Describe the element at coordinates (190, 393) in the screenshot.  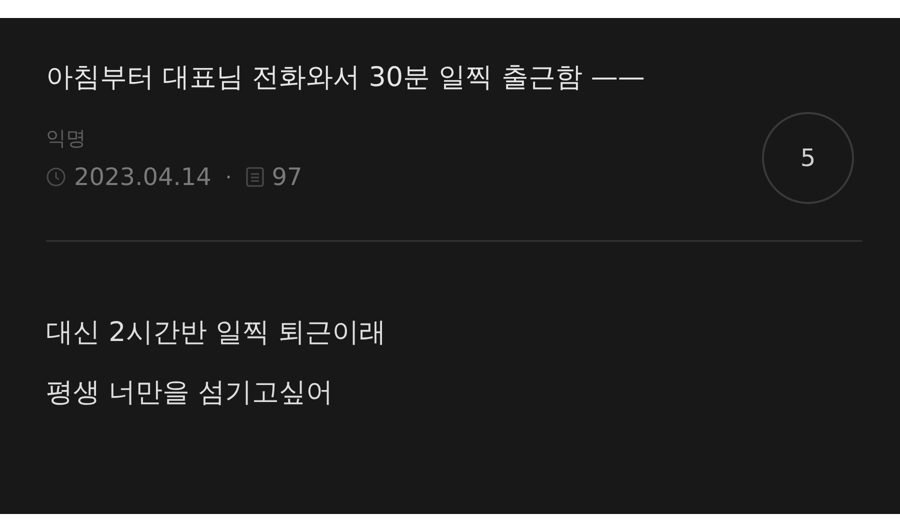
I see `body-text: 평생 너만을 섬기고싶어` at that location.